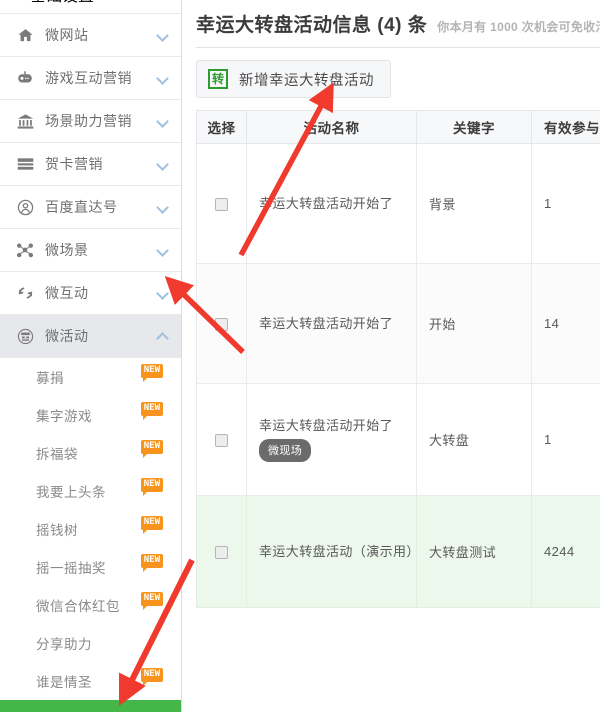  I want to click on activity-name-cell: 幸运大转盘活动开始了微现场, so click(331, 439).